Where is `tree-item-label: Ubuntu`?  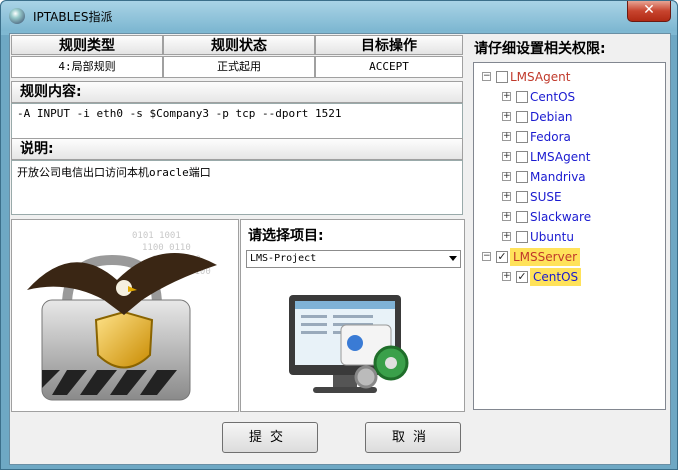
tree-item-label: Ubuntu is located at coordinates (552, 237).